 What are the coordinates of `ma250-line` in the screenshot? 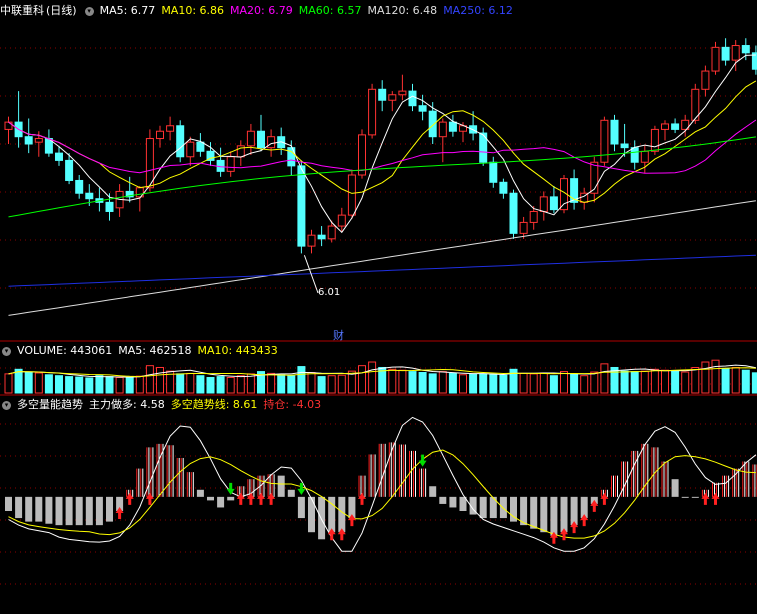 It's located at (382, 270).